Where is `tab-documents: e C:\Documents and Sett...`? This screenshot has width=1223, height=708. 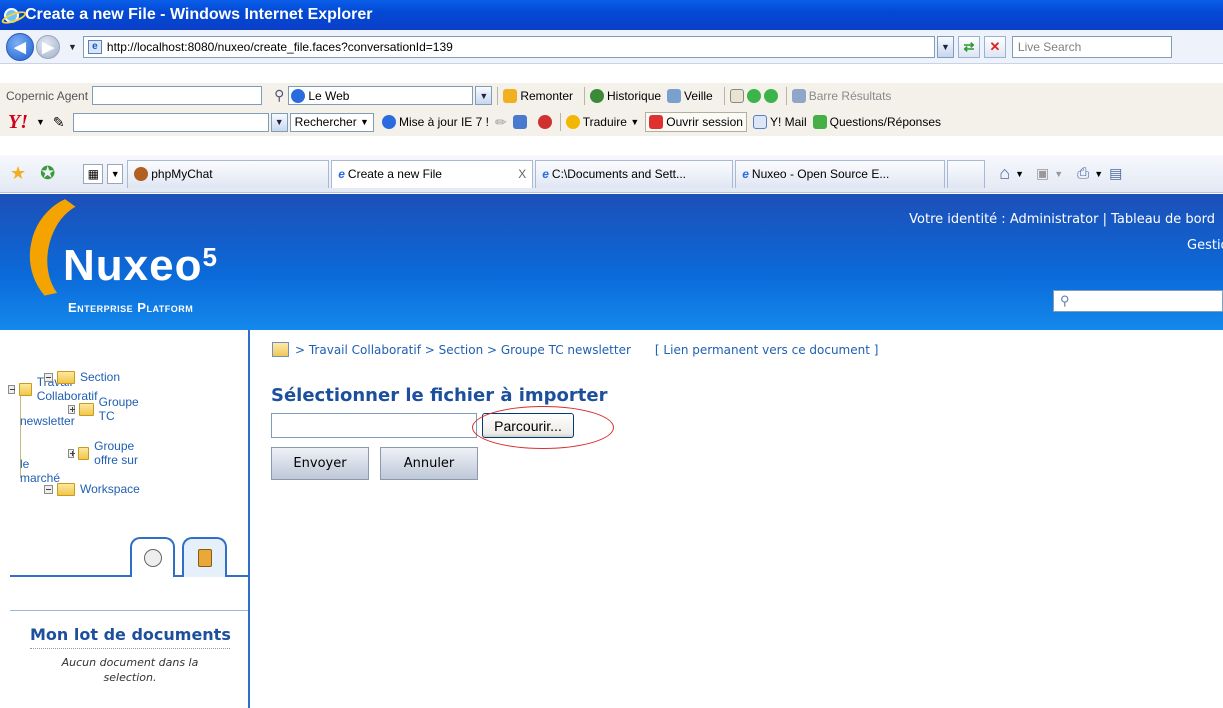
tab-documents: e C:\Documents and Sett... is located at coordinates (634, 173).